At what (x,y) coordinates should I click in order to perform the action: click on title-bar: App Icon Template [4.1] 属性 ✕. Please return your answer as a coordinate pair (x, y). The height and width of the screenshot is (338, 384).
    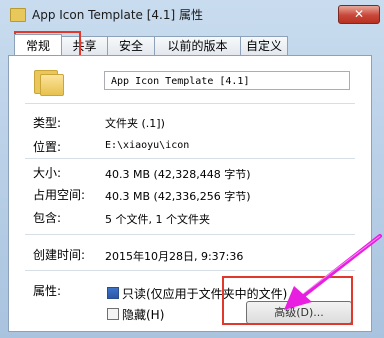
    Looking at the image, I should click on (192, 15).